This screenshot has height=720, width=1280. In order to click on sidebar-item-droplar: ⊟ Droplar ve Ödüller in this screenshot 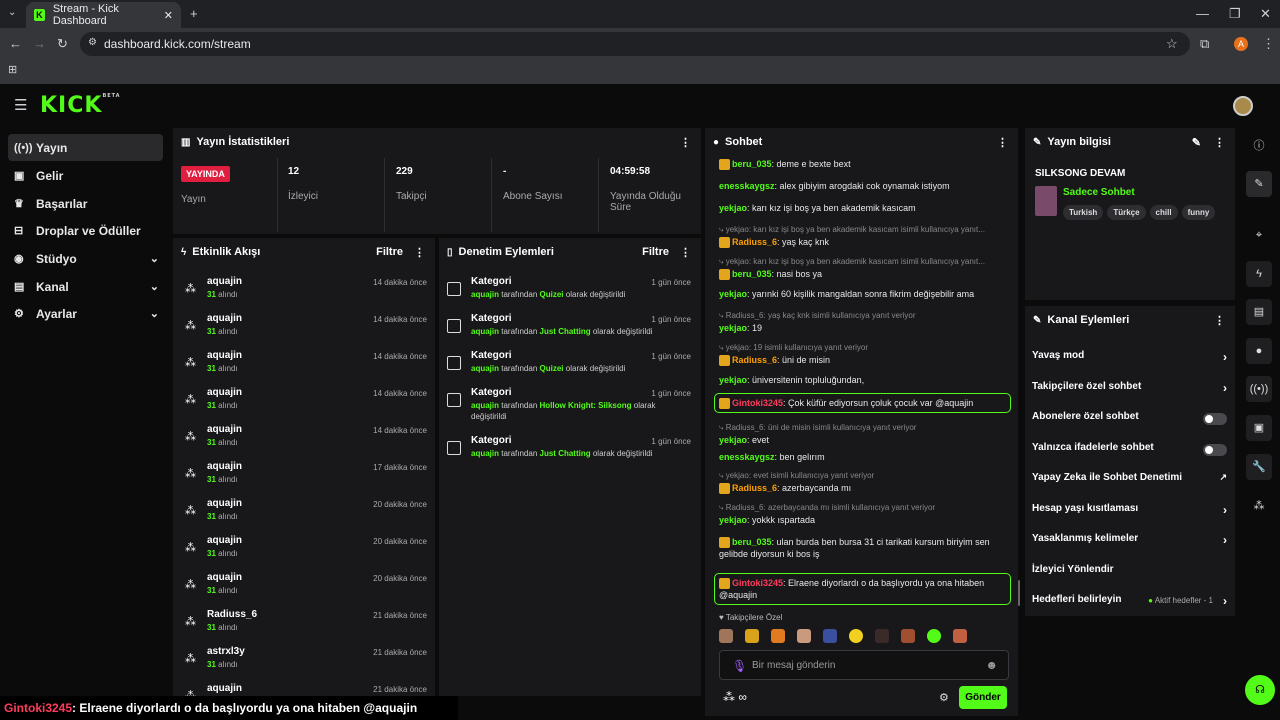, I will do `click(85, 230)`.